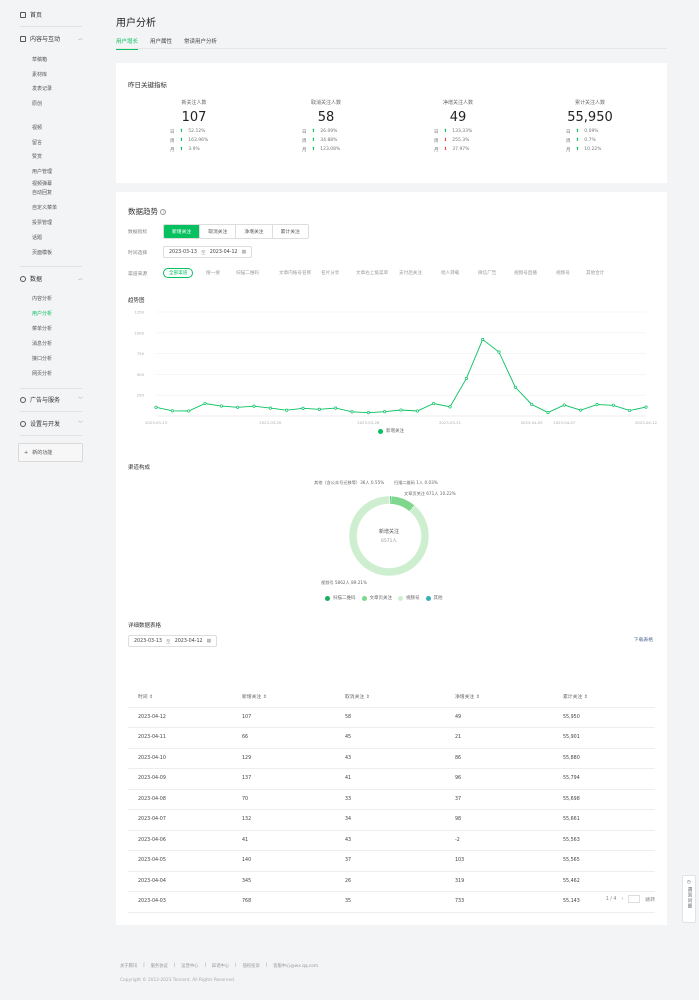 This screenshot has height=1000, width=699. What do you see at coordinates (646, 422) in the screenshot?
I see `x-tick-label: 2023-04-12` at bounding box center [646, 422].